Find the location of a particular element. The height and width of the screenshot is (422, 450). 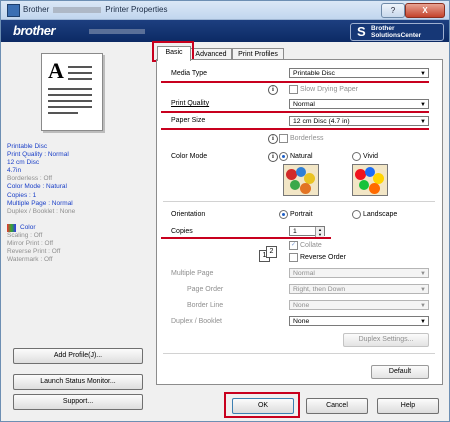

title-prefix: Brother is located at coordinates (36, 9).